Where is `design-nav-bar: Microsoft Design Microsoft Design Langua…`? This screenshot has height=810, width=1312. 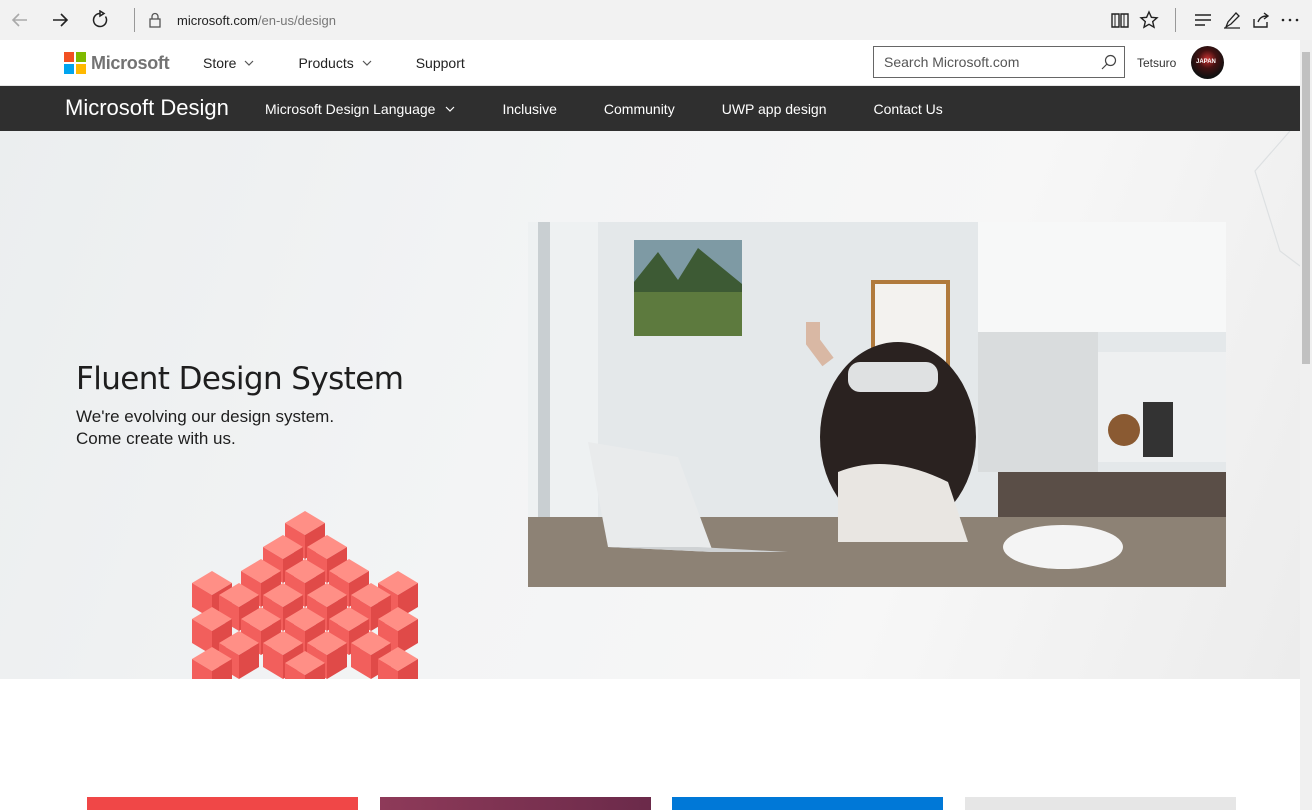 design-nav-bar: Microsoft Design Microsoft Design Langua… is located at coordinates (650, 108).